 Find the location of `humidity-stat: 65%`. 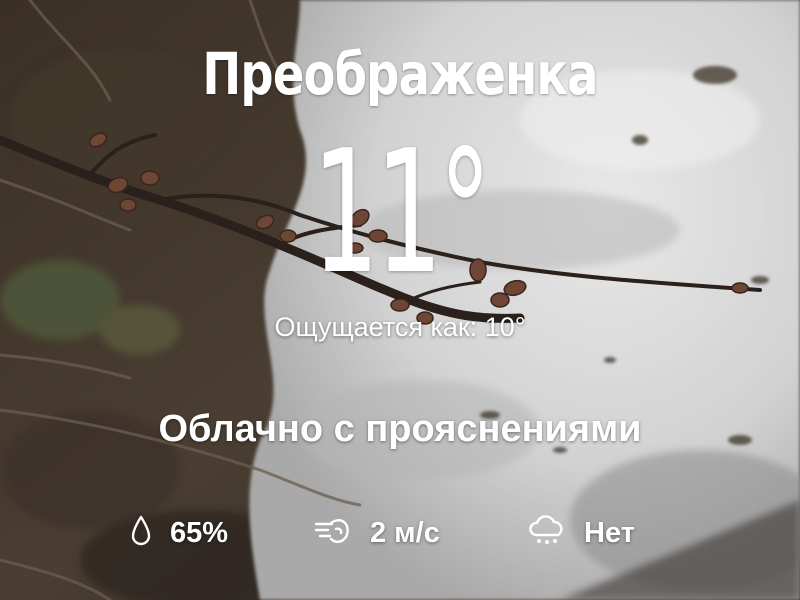

humidity-stat: 65% is located at coordinates (179, 533).